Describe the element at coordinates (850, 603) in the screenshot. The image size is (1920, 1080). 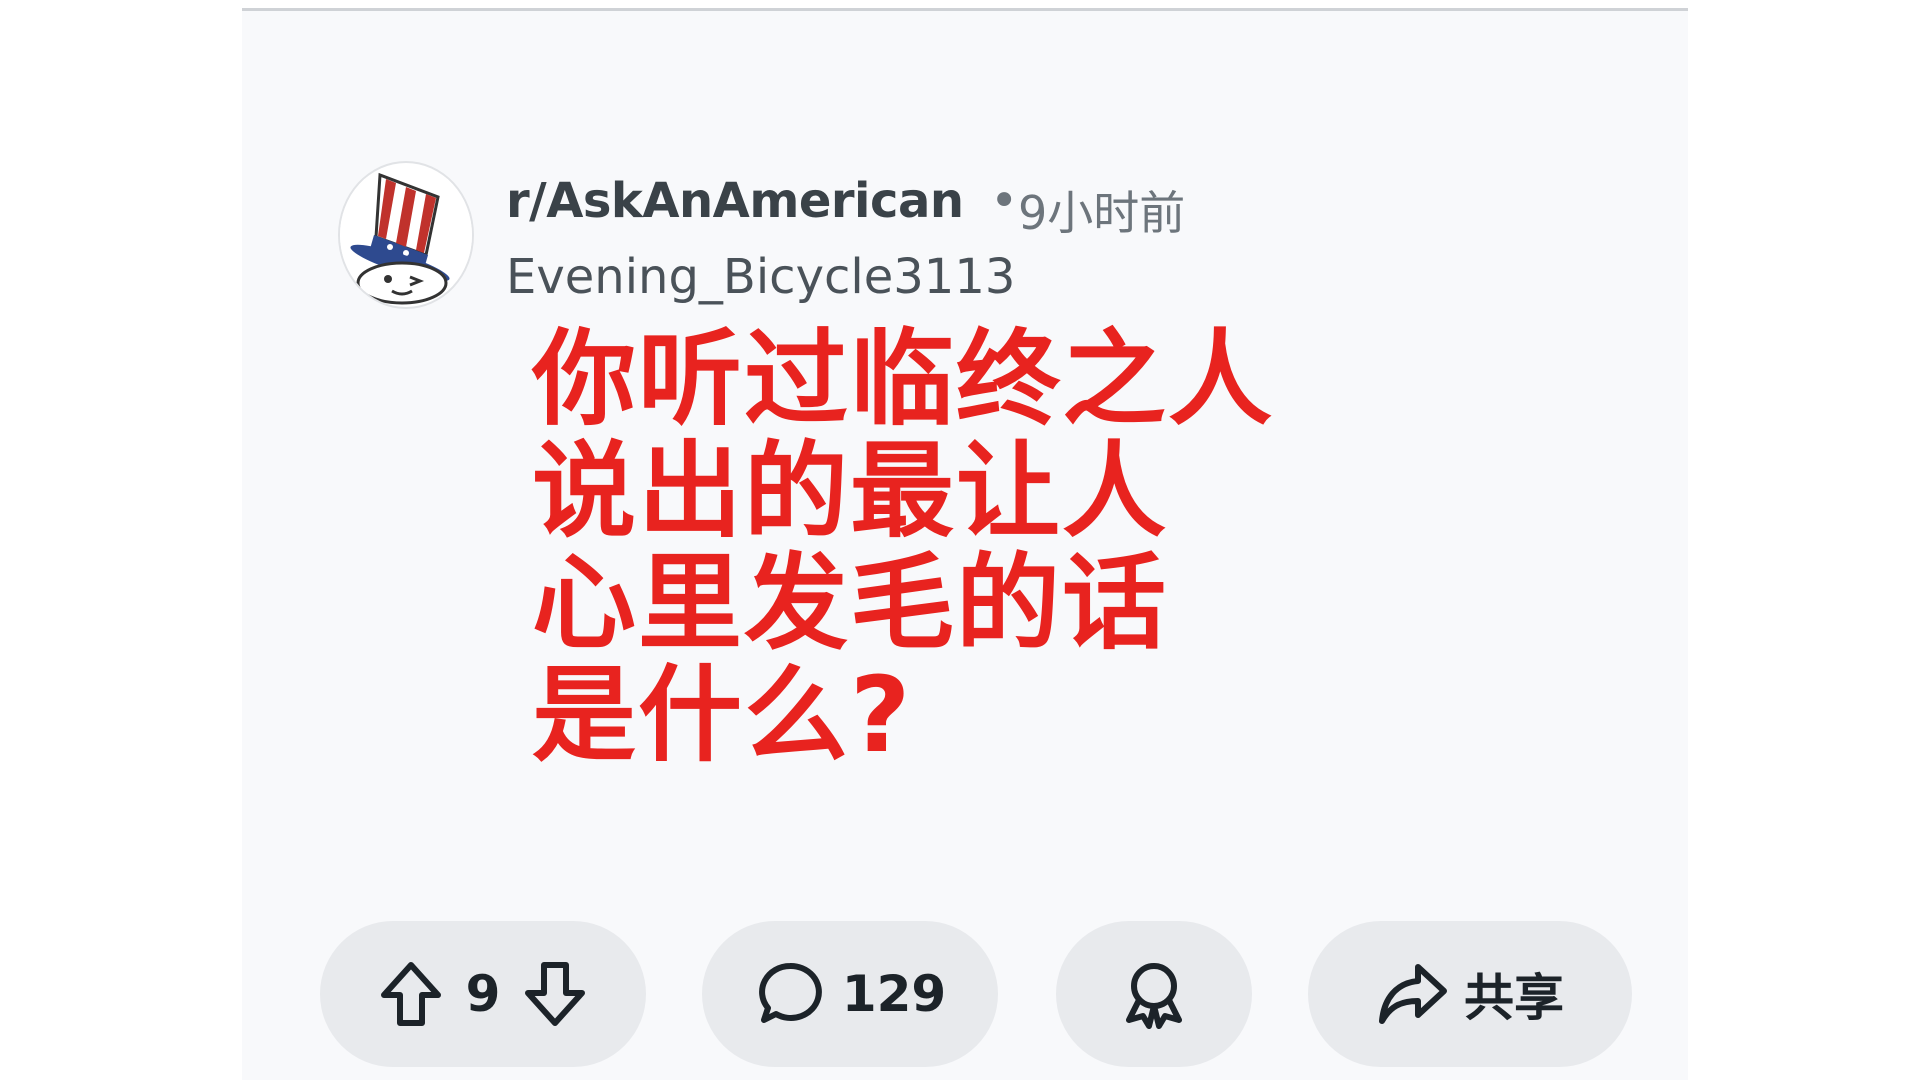
I see `post-title-line: 心里发毛的话` at that location.